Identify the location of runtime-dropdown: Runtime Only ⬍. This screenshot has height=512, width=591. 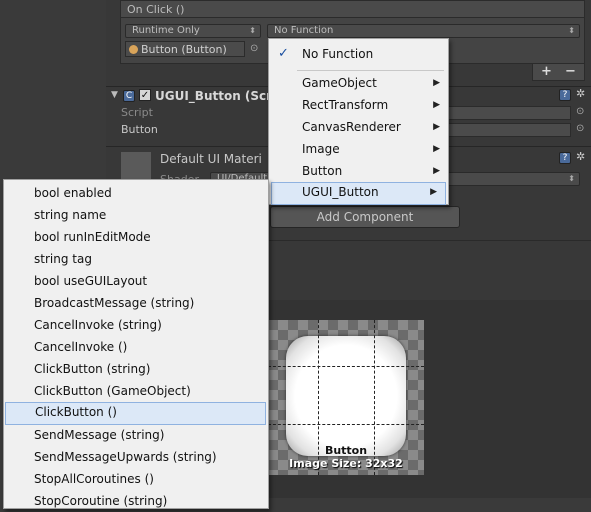
(193, 31).